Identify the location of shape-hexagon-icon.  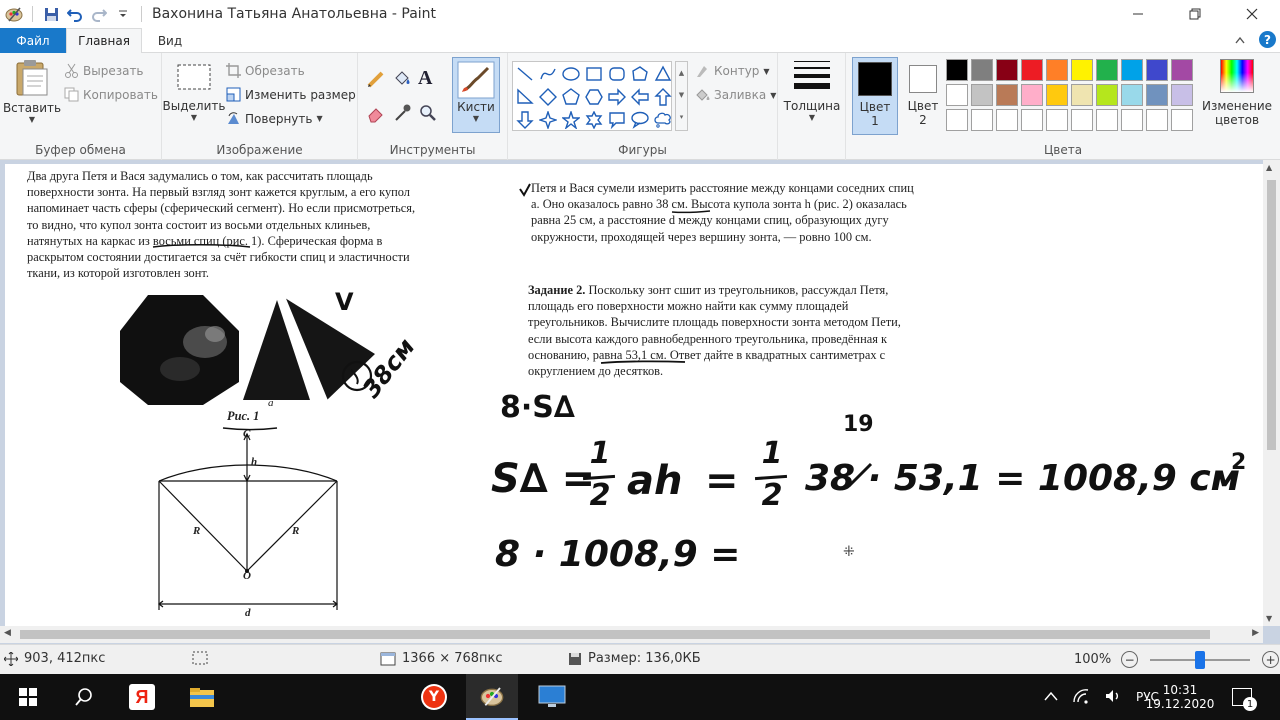
(593, 96).